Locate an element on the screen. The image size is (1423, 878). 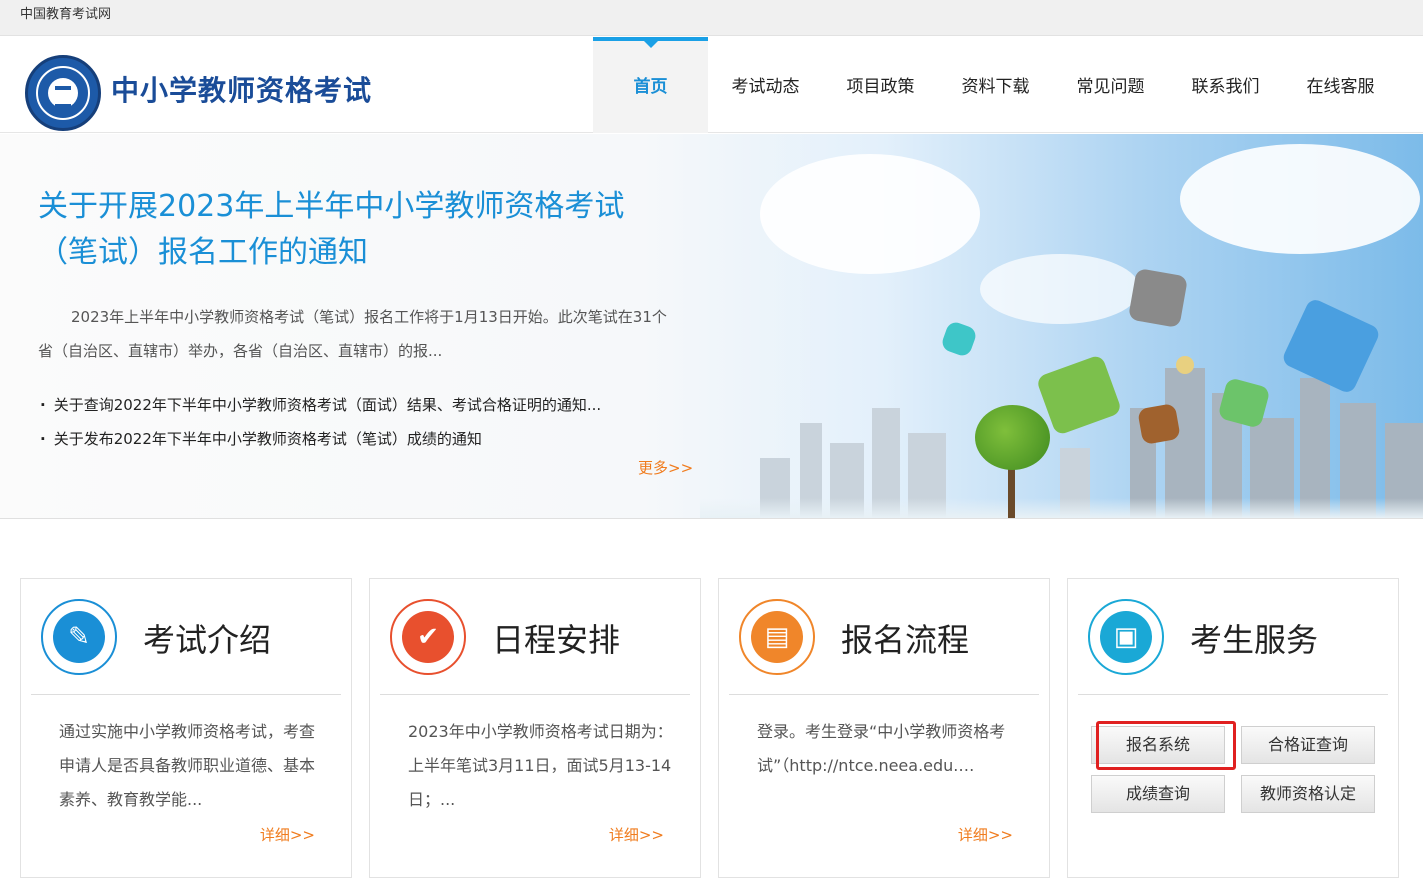
nav-downloads: 资料下载 is located at coordinates (995, 85).